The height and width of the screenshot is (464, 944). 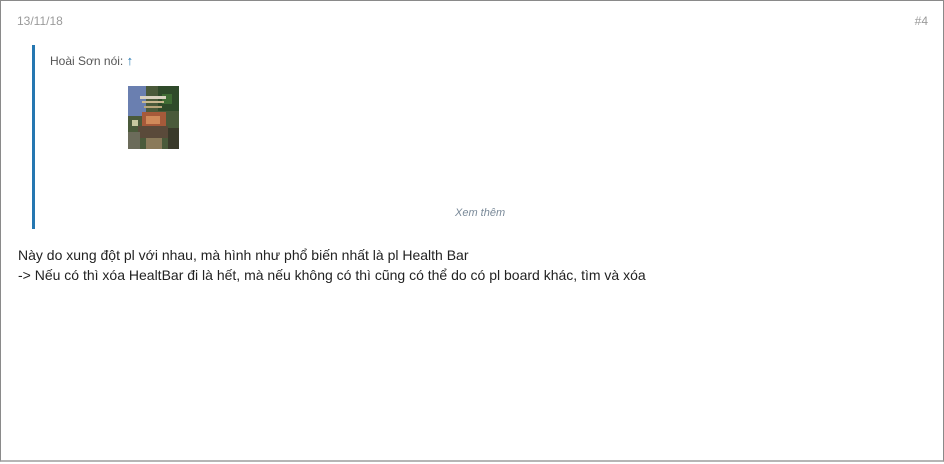 I want to click on quote-attribution: Hoài Sơn nói: ↑, so click(x=91, y=60).